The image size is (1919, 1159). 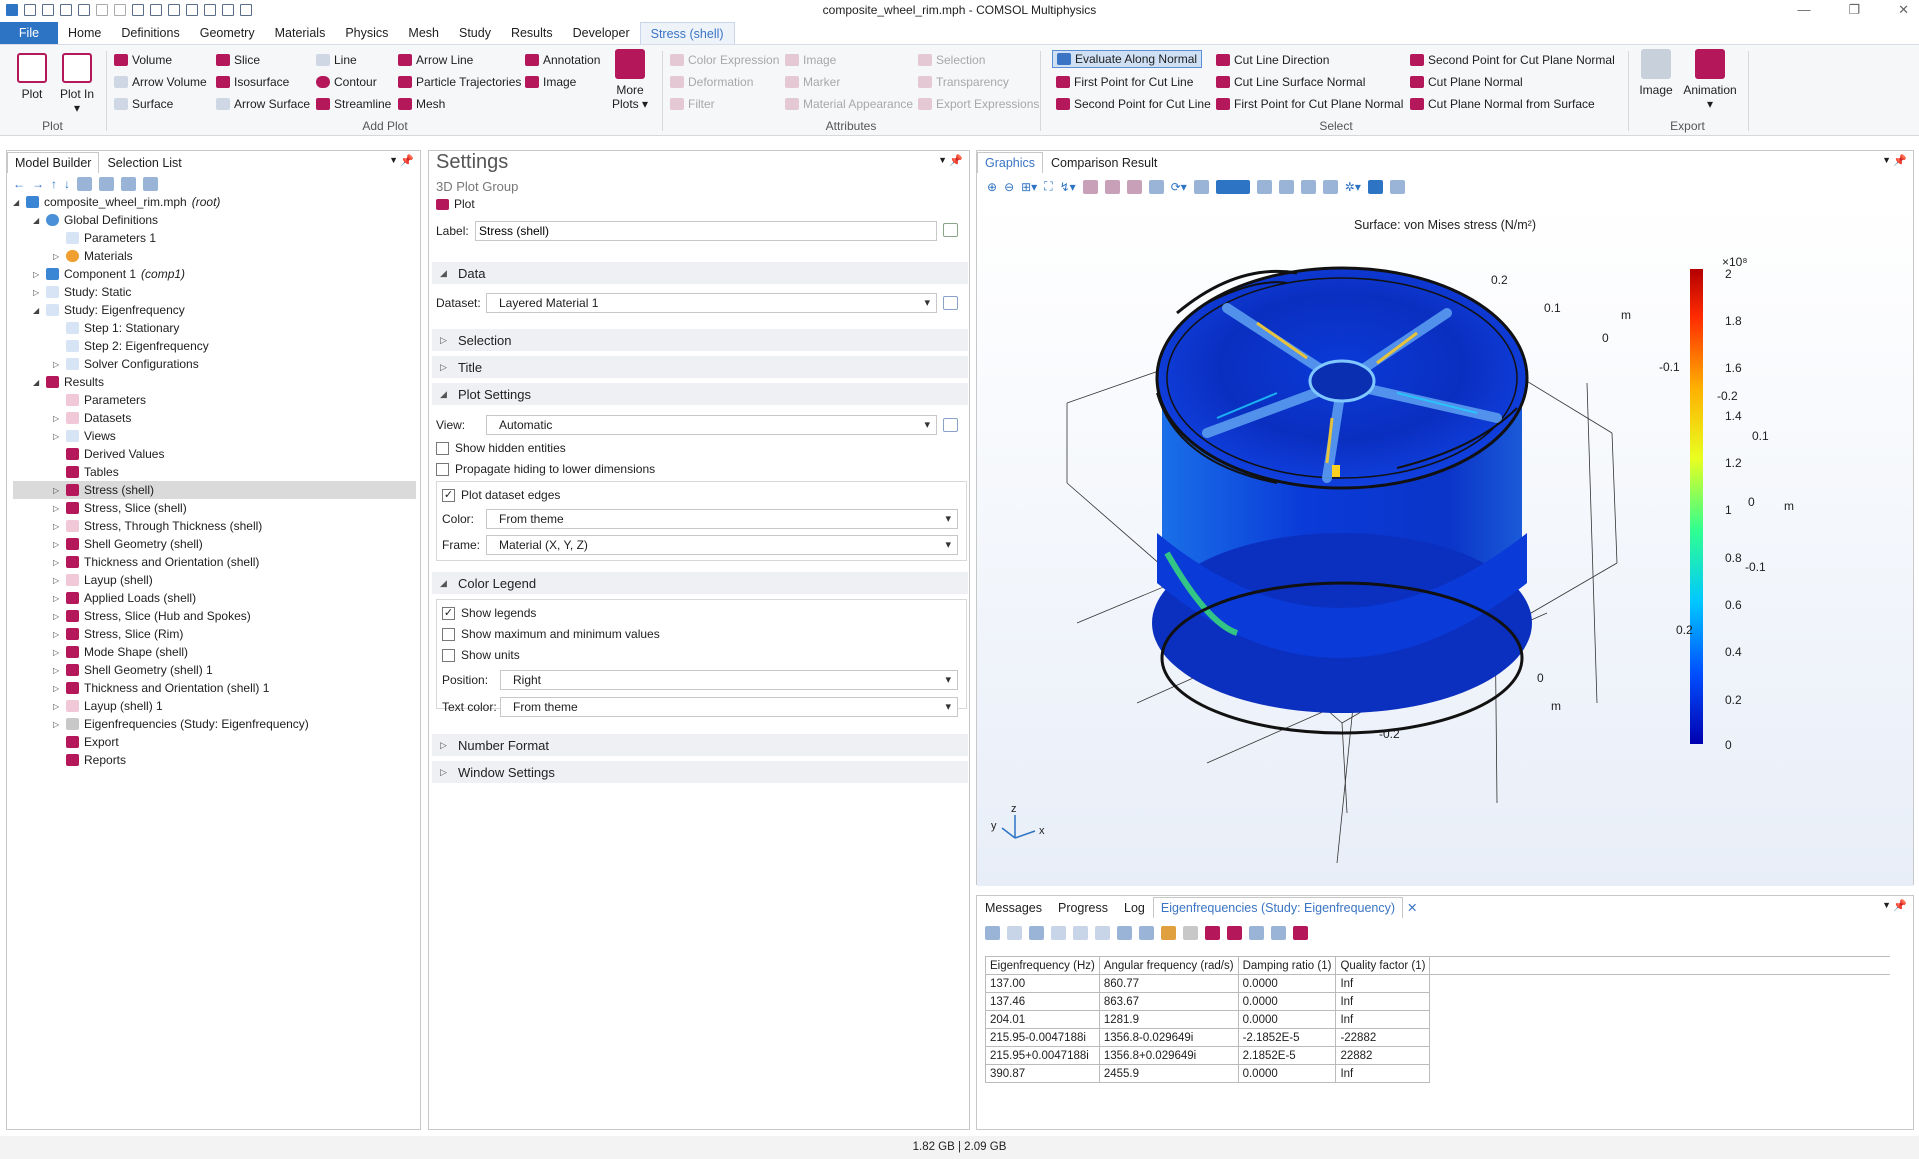 What do you see at coordinates (1124, 933) in the screenshot?
I see `table-graph-icon` at bounding box center [1124, 933].